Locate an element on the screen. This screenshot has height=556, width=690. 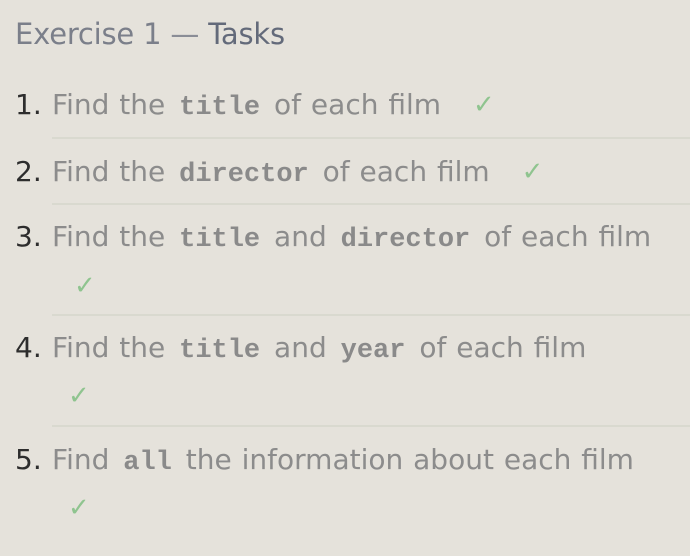
task-number: 5. is located at coordinates (28, 459).